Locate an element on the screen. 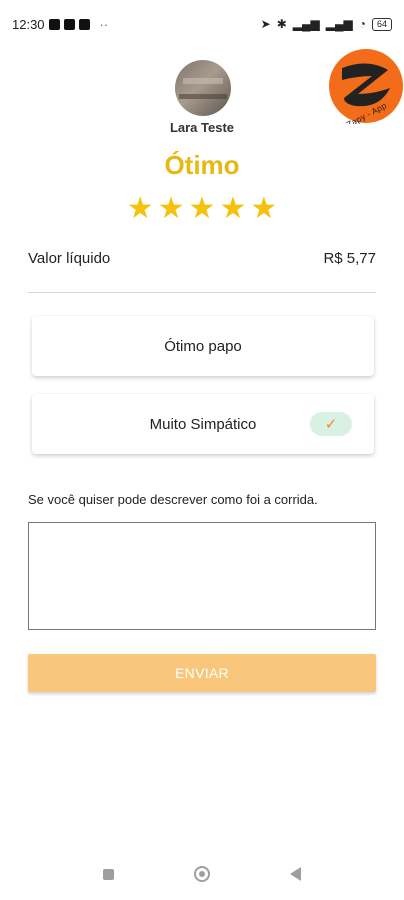  location-icon: ➤ is located at coordinates (265, 24).